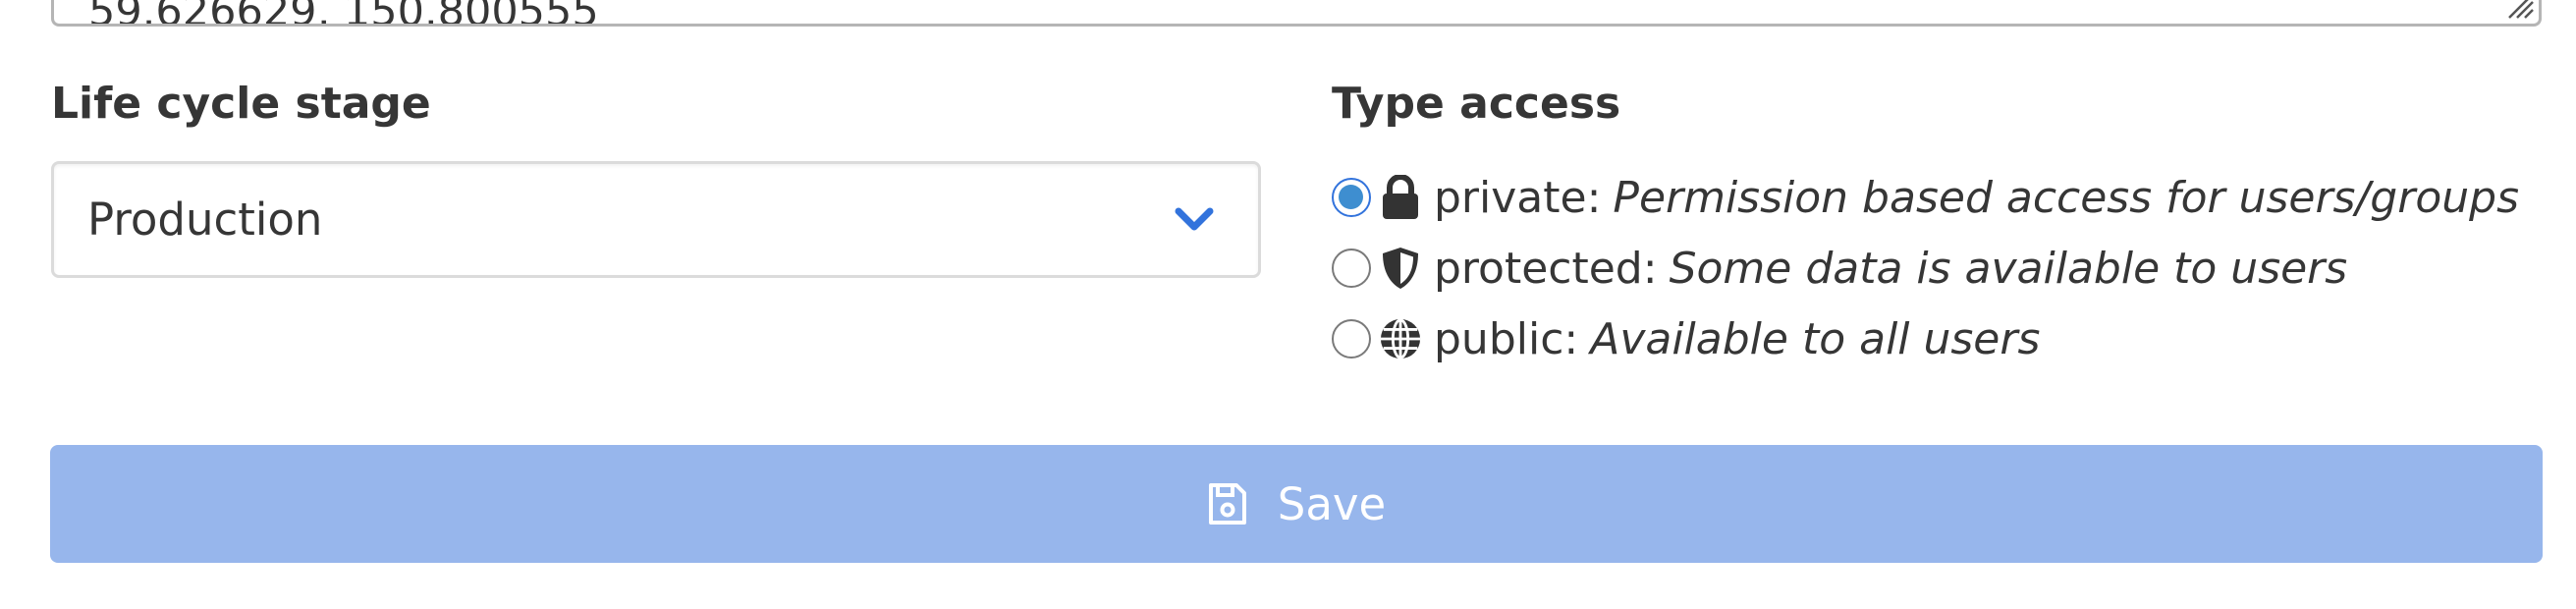 This screenshot has height=609, width=2576. Describe the element at coordinates (2519, 10) in the screenshot. I see `resize-grip-icon` at that location.